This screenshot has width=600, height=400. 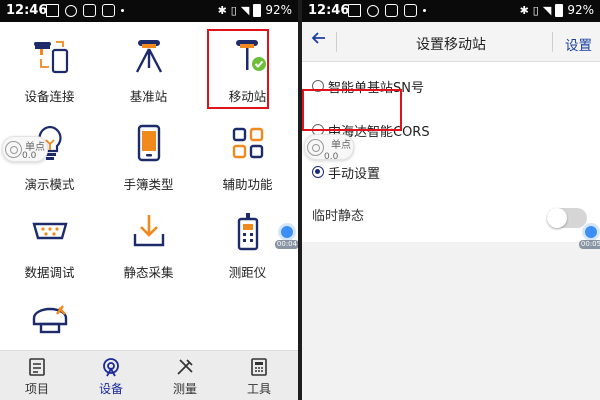 I want to click on radio-label: 手动设置, so click(x=354, y=174).